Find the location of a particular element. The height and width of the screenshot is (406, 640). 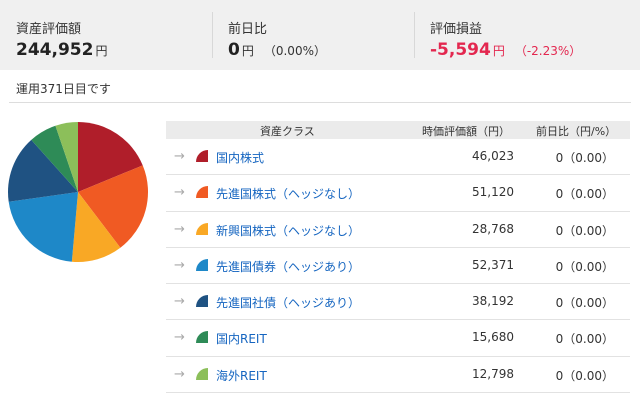

total-assets-value-wrap: 244,952 円 is located at coordinates (61, 50).